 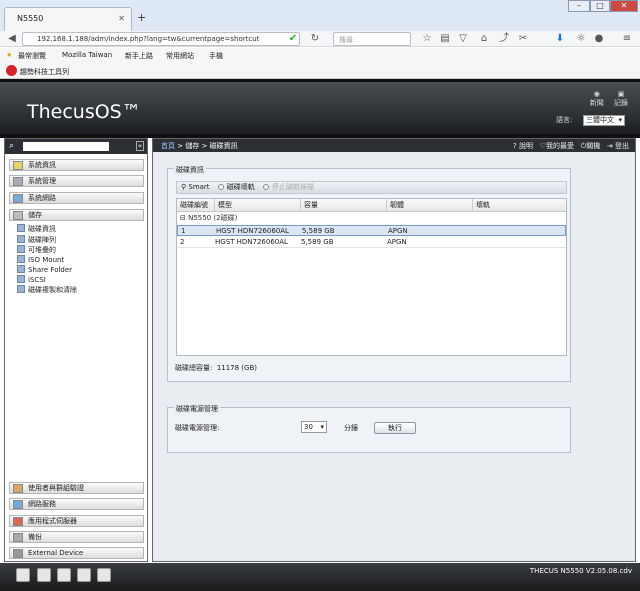 I want to click on power-select: 30 ▾, so click(x=314, y=427).